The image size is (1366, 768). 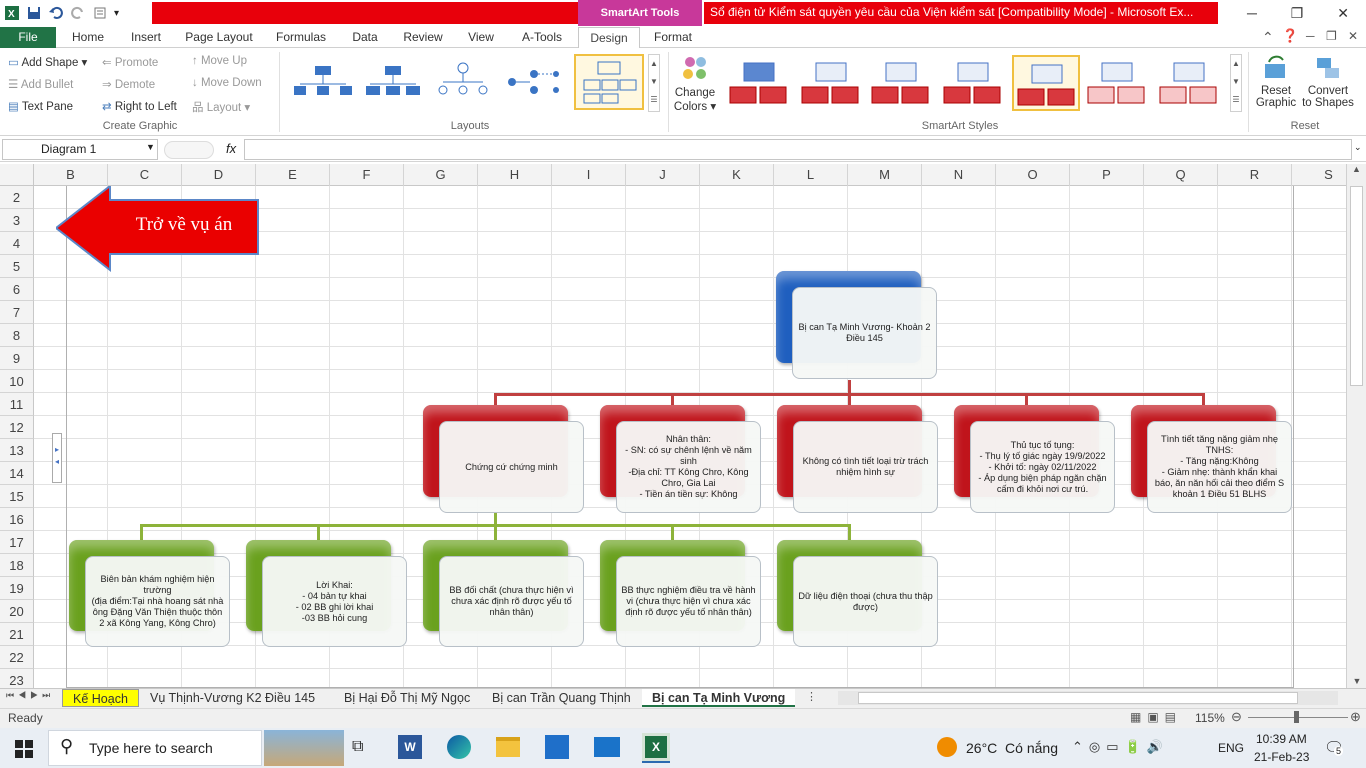 I want to click on horizontal-scrollbar, so click(x=1088, y=698).